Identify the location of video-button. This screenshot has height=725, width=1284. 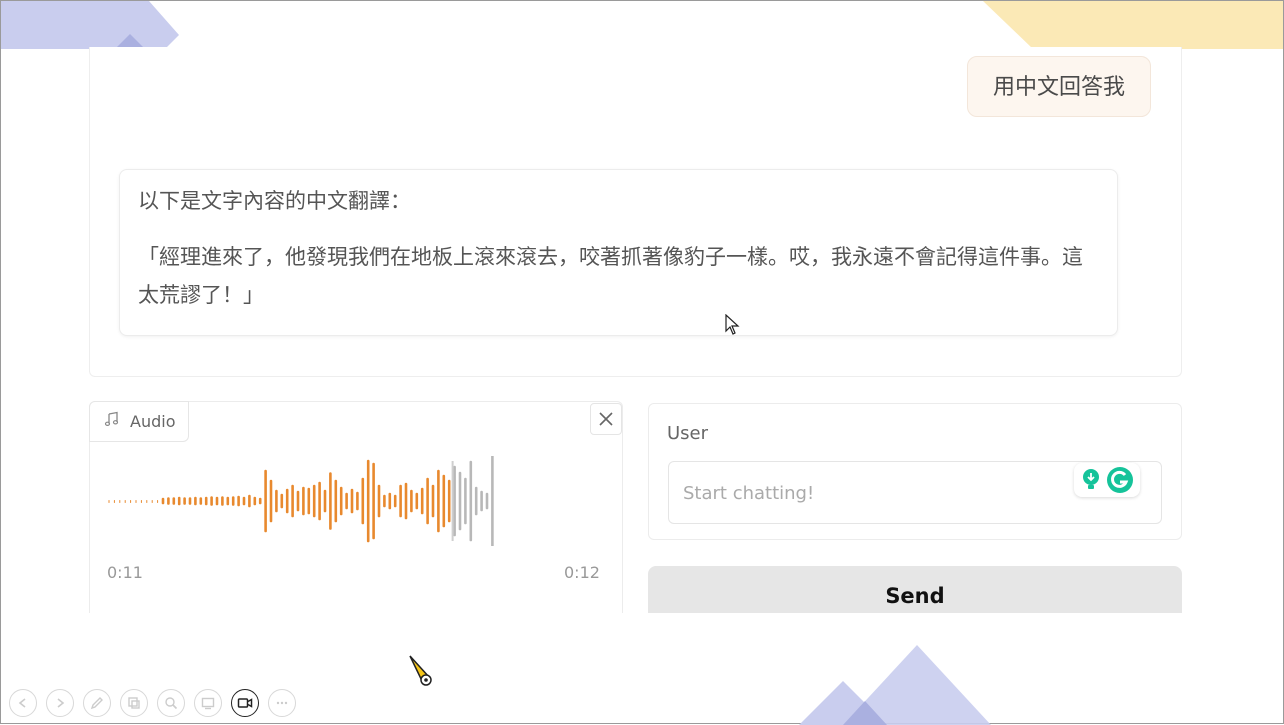
(245, 703).